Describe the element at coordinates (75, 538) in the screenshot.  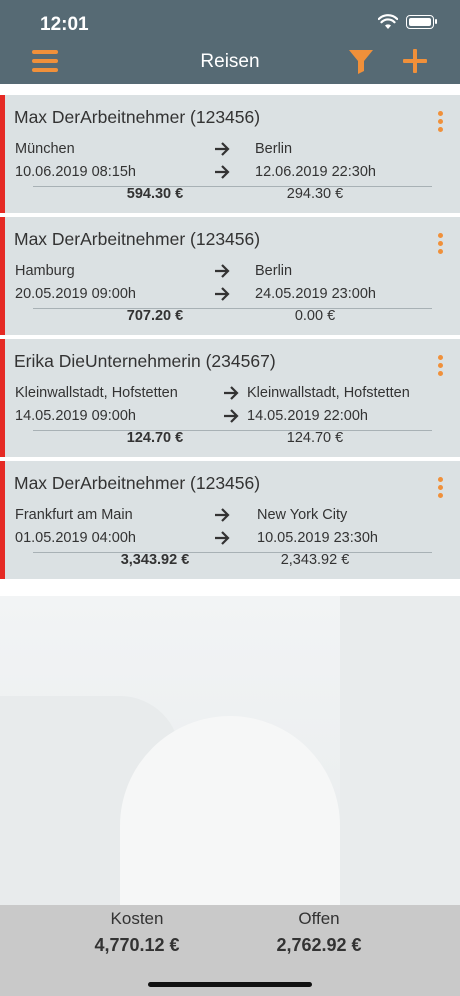
I see `departure-datetime: 01.05.2019 04:00h` at that location.